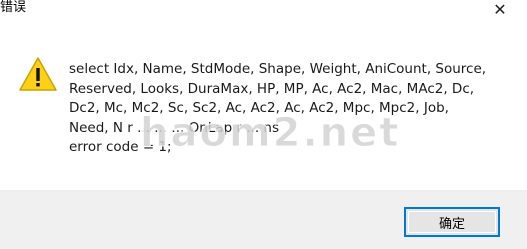 This screenshot has height=249, width=527. Describe the element at coordinates (13, 7) in the screenshot. I see `dialog-title: 错误` at that location.